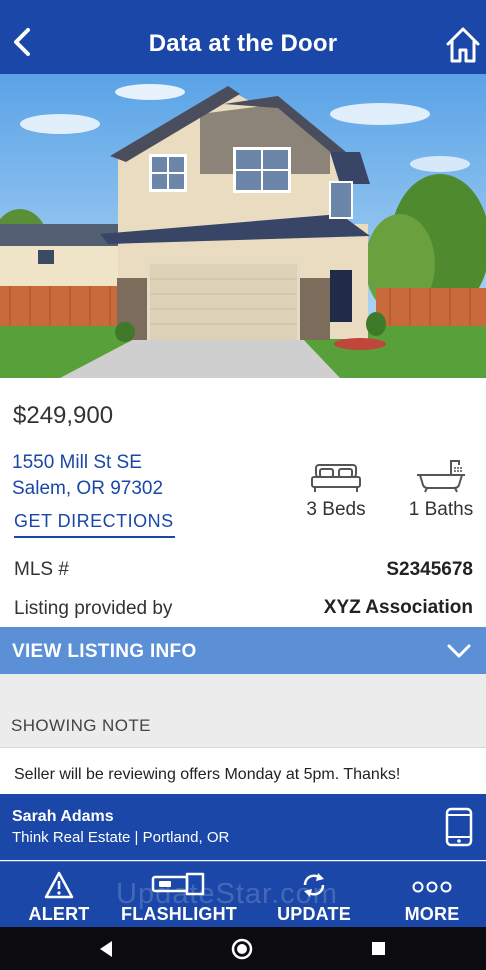 Image resolution: width=486 pixels, height=970 pixels. I want to click on page-title: Data at the Door, so click(243, 43).